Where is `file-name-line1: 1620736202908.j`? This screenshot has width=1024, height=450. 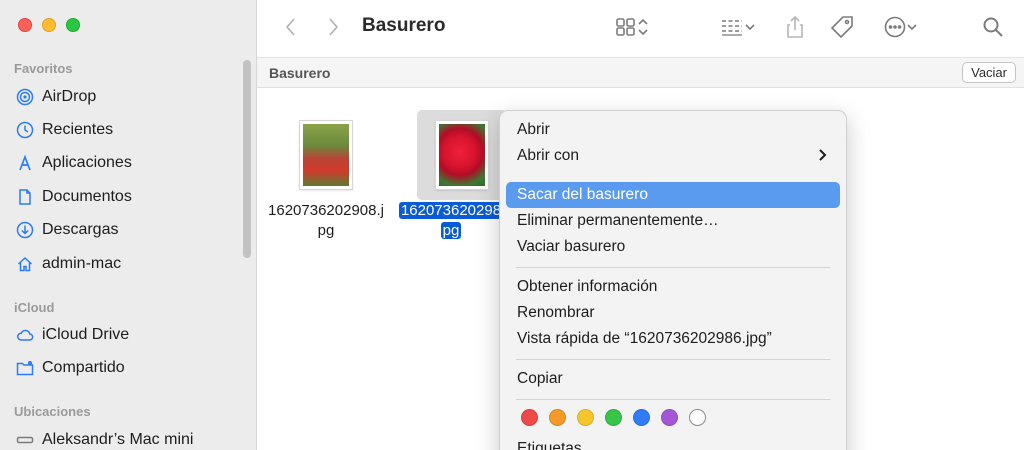 file-name-line1: 1620736202908.j is located at coordinates (326, 210).